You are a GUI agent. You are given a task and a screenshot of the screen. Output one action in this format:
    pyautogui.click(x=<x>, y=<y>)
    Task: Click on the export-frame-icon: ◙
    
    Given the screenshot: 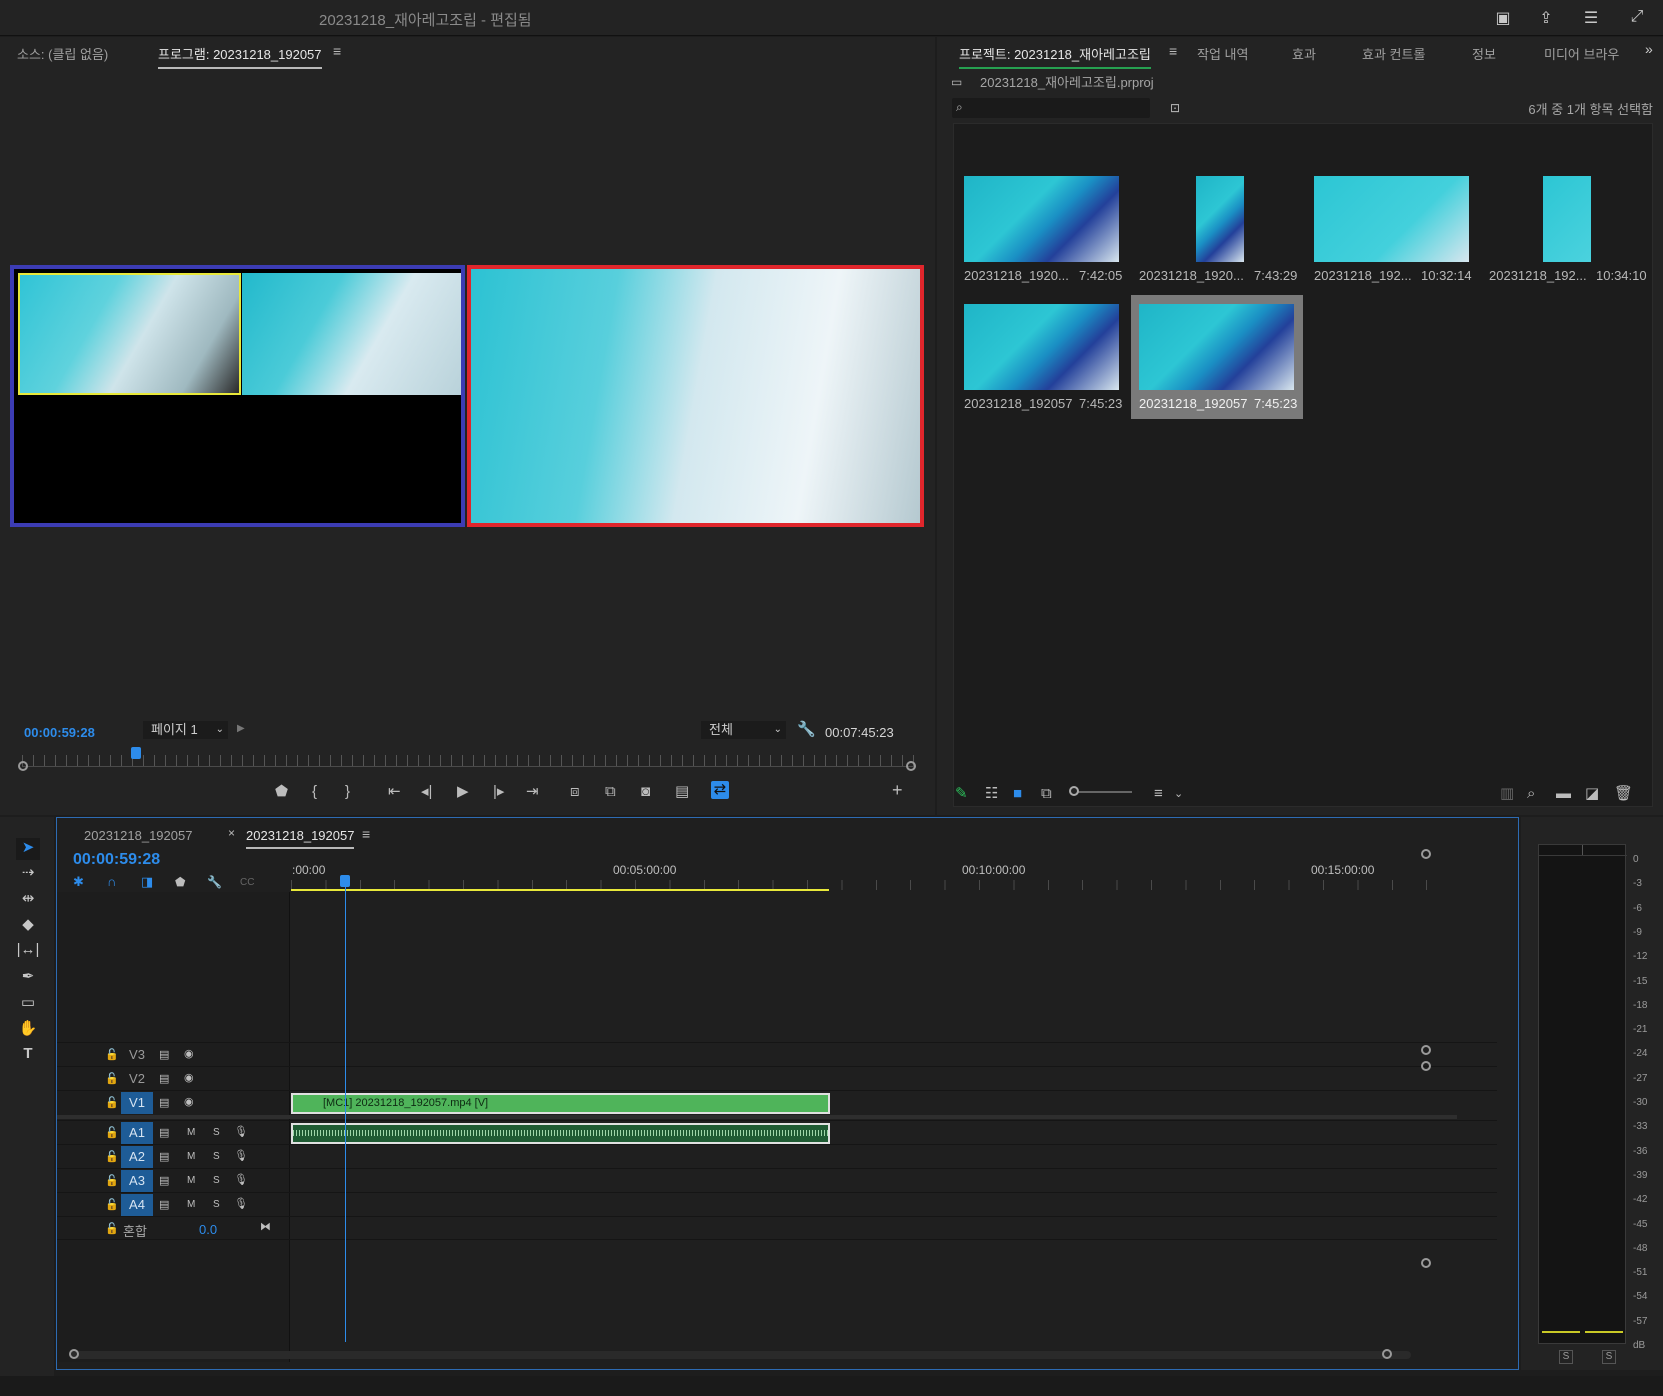 What is the action you would take?
    pyautogui.click(x=645, y=792)
    